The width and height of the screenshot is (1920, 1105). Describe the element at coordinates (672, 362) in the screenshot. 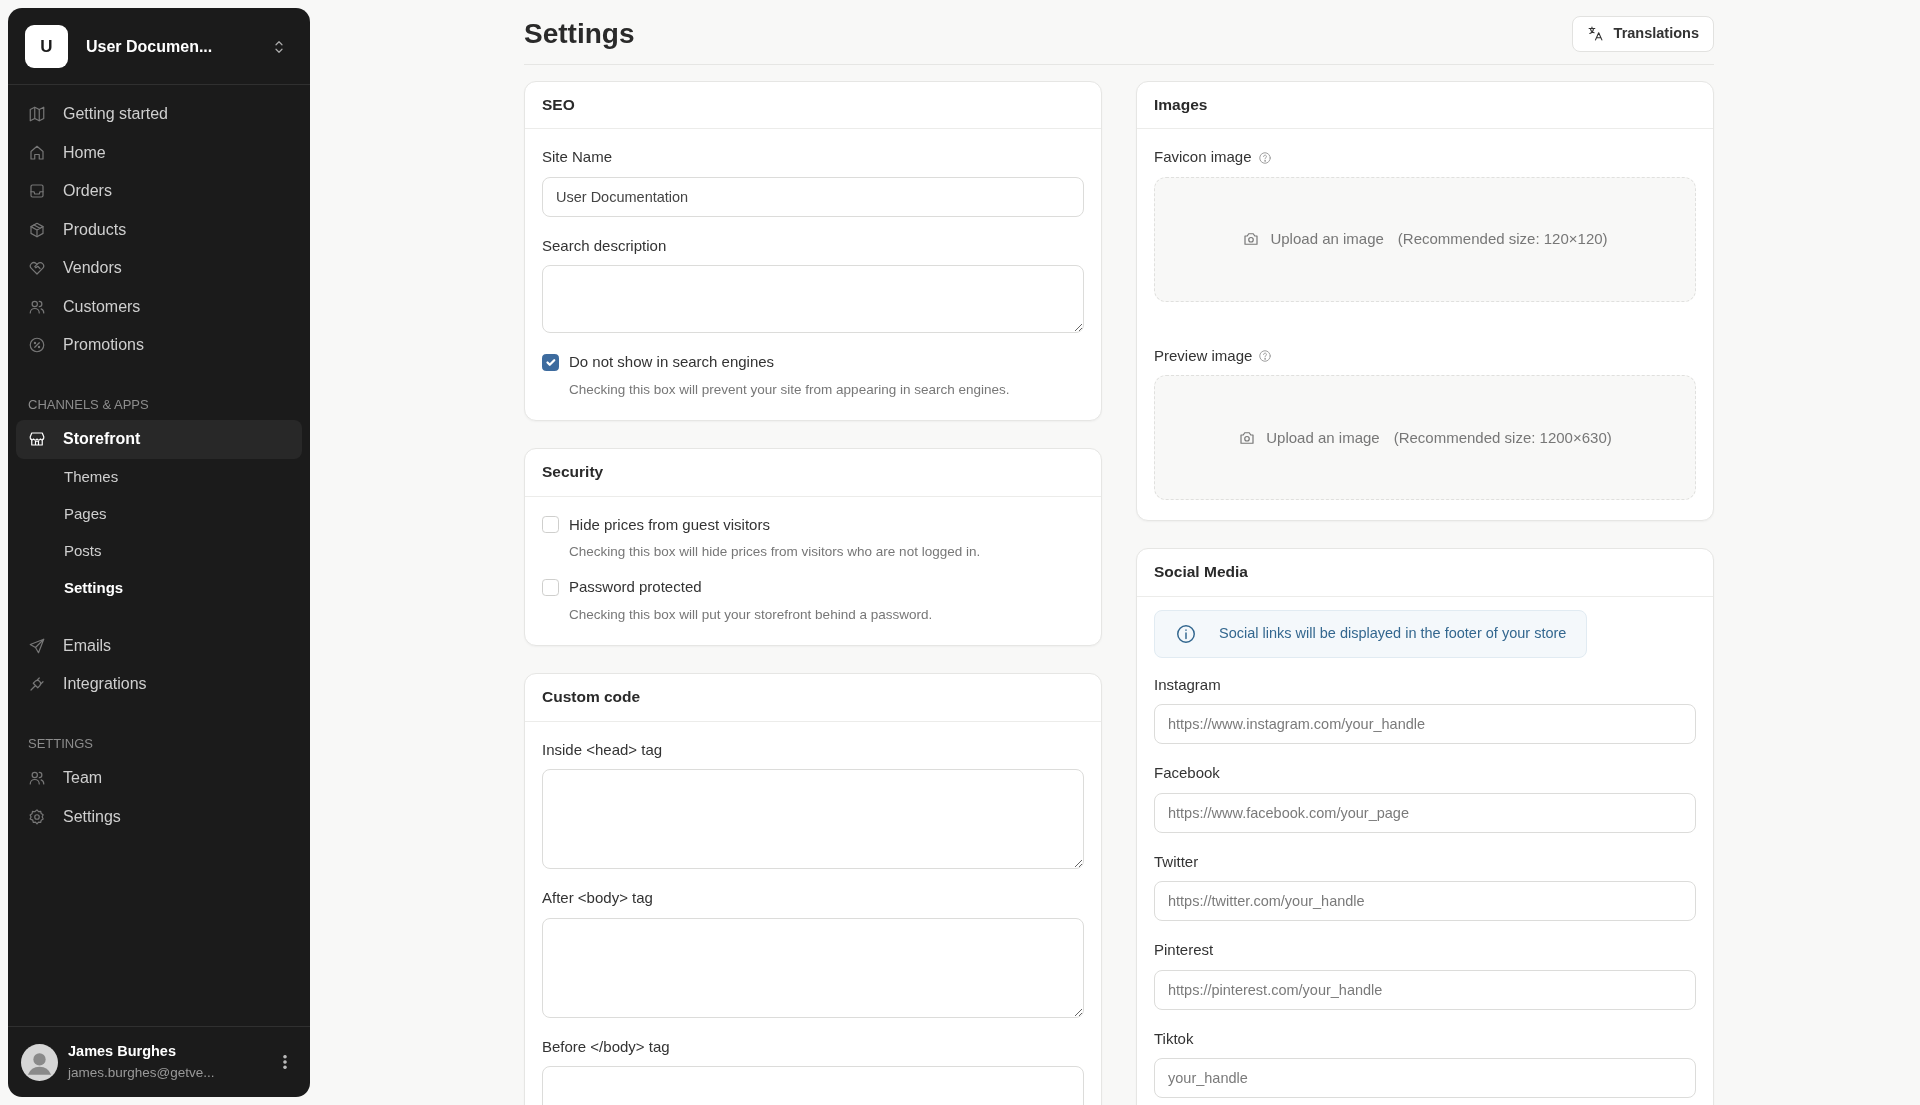

I see `checkbox-label: Do not show in search engines` at that location.